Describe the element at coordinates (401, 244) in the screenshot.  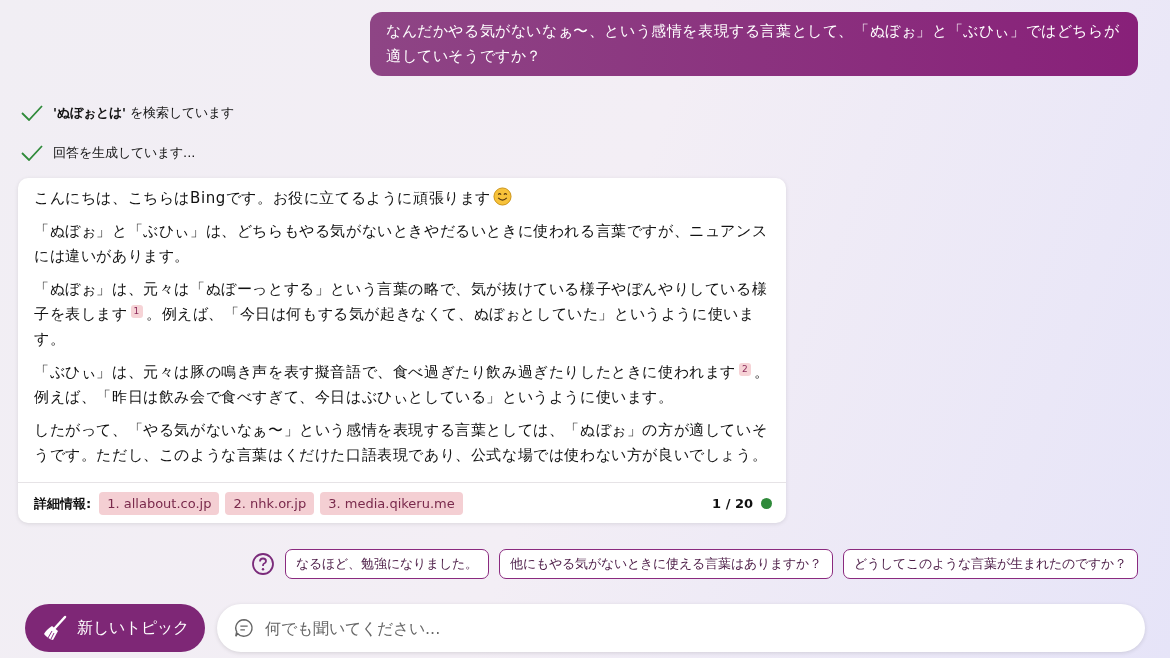
I see `answer-paragraph: 「ぬぼぉ」と「ぶひぃ」は、どちらもやる気がないときやだるいときに使われる言葉ですが、ニュアンスには違いがあります。` at that location.